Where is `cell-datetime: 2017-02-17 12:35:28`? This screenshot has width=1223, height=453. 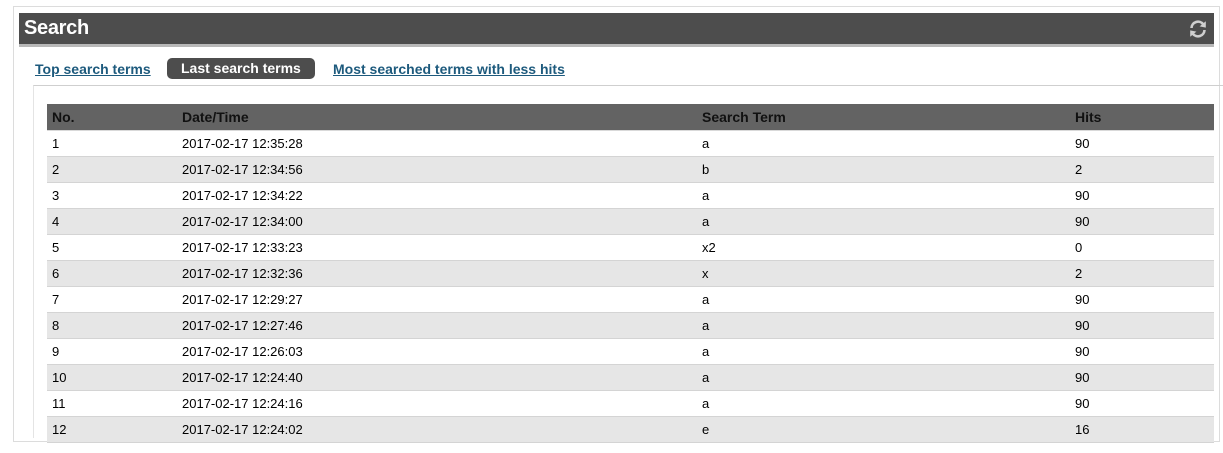
cell-datetime: 2017-02-17 12:35:28 is located at coordinates (437, 143).